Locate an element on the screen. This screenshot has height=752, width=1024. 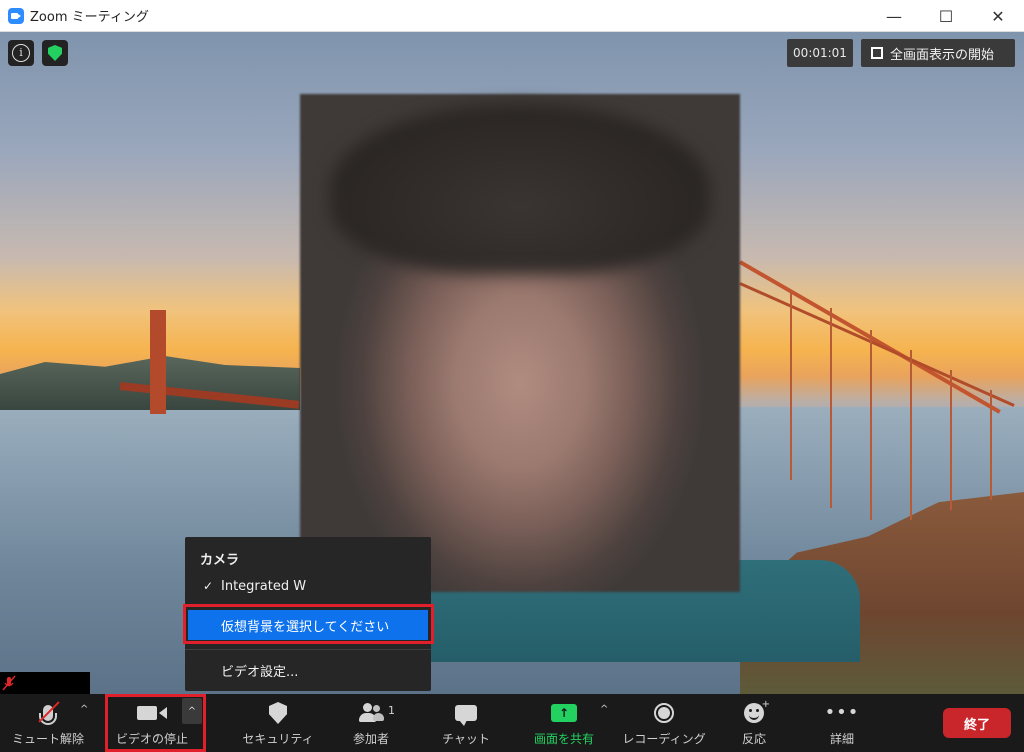
fullscreen-label: 全画面表示の開始 is located at coordinates (942, 55).